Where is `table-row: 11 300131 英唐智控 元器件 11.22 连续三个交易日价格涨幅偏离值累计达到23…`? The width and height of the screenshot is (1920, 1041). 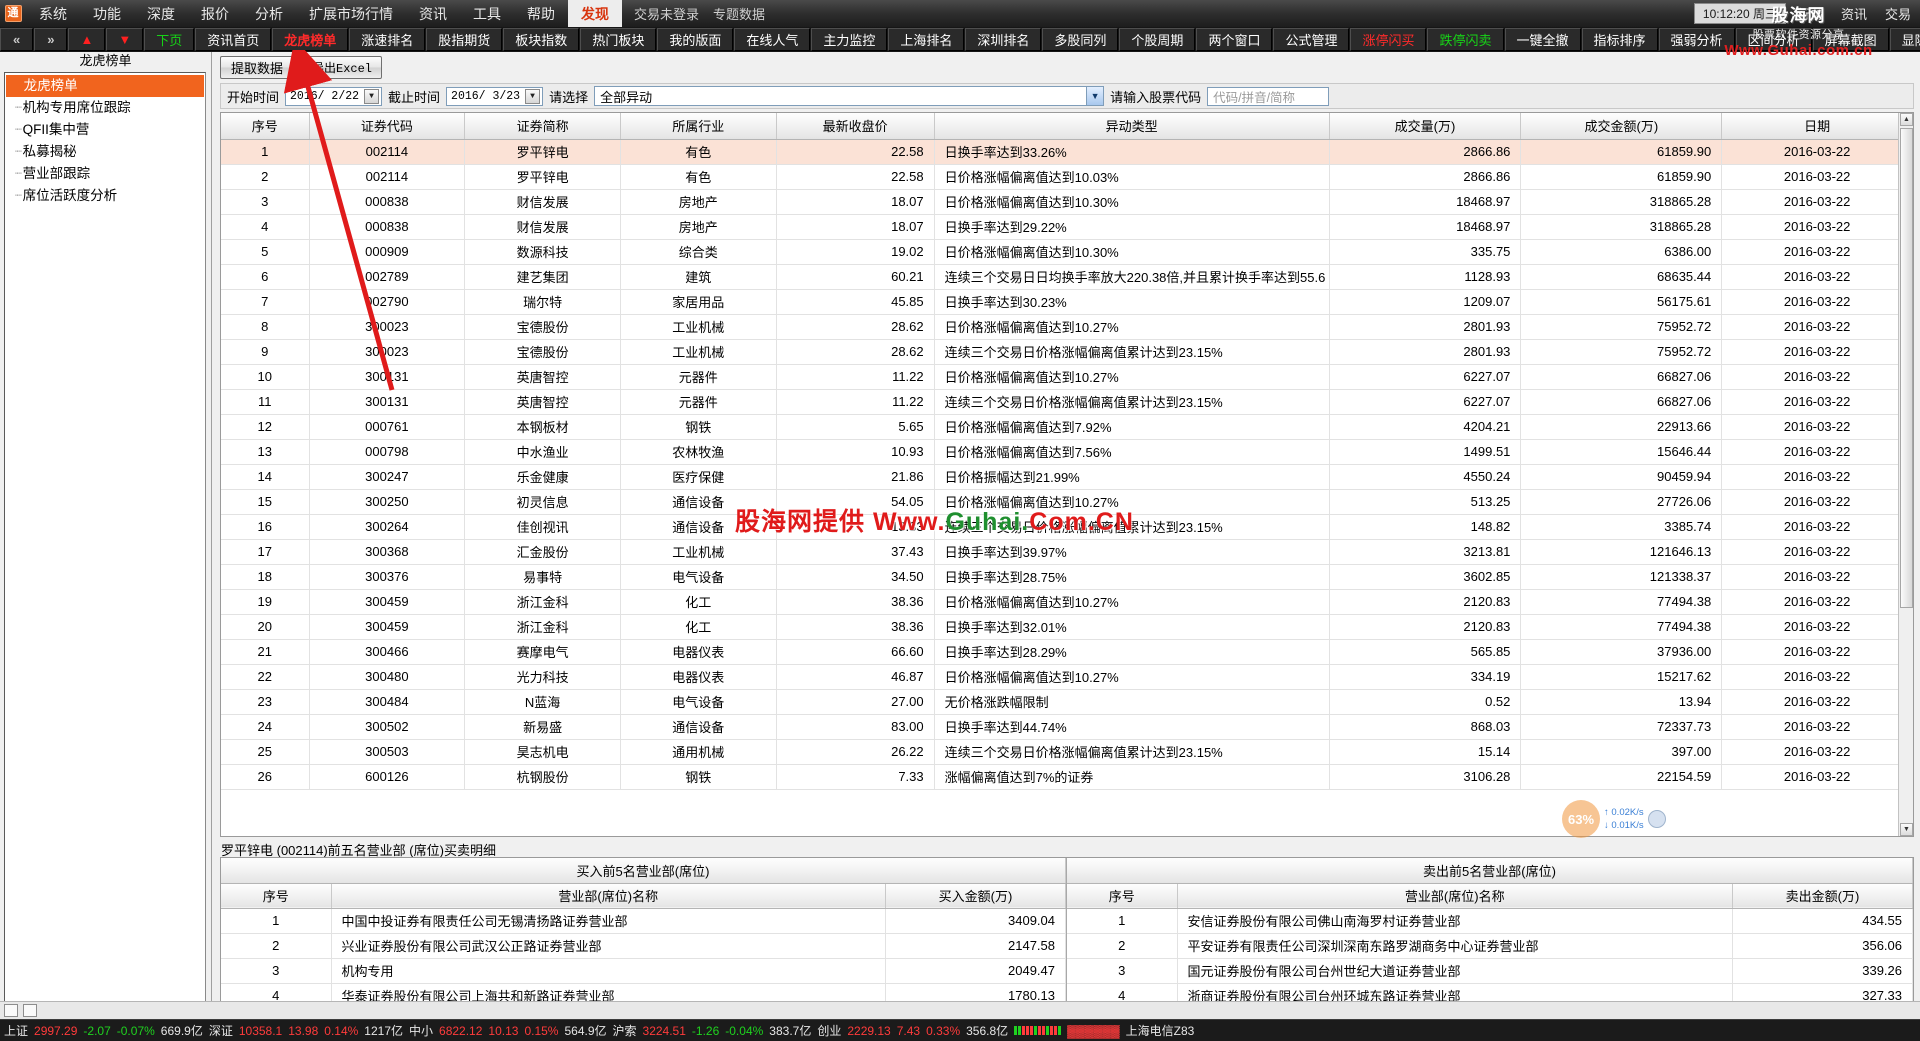
table-row: 11 300131 英唐智控 元器件 11.22 连续三个交易日价格涨幅偏离值累计达到23… is located at coordinates (1067, 402).